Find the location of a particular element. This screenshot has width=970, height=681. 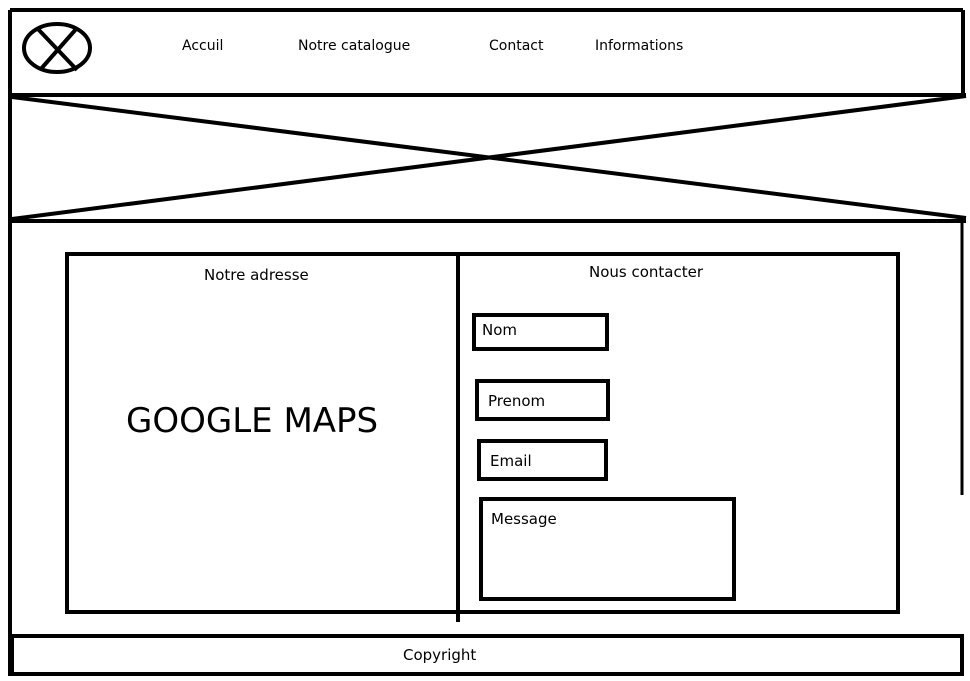

contact-title: Nous contacter is located at coordinates (646, 272).